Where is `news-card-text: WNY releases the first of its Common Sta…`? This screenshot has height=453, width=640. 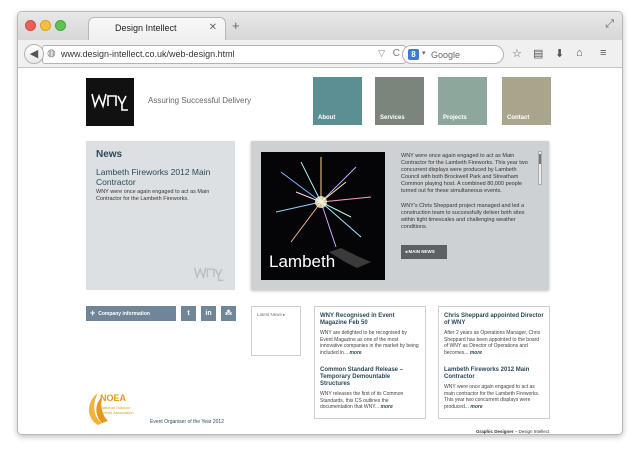
news-card-text: WNY releases the first of its Common Sta… is located at coordinates (370, 401).